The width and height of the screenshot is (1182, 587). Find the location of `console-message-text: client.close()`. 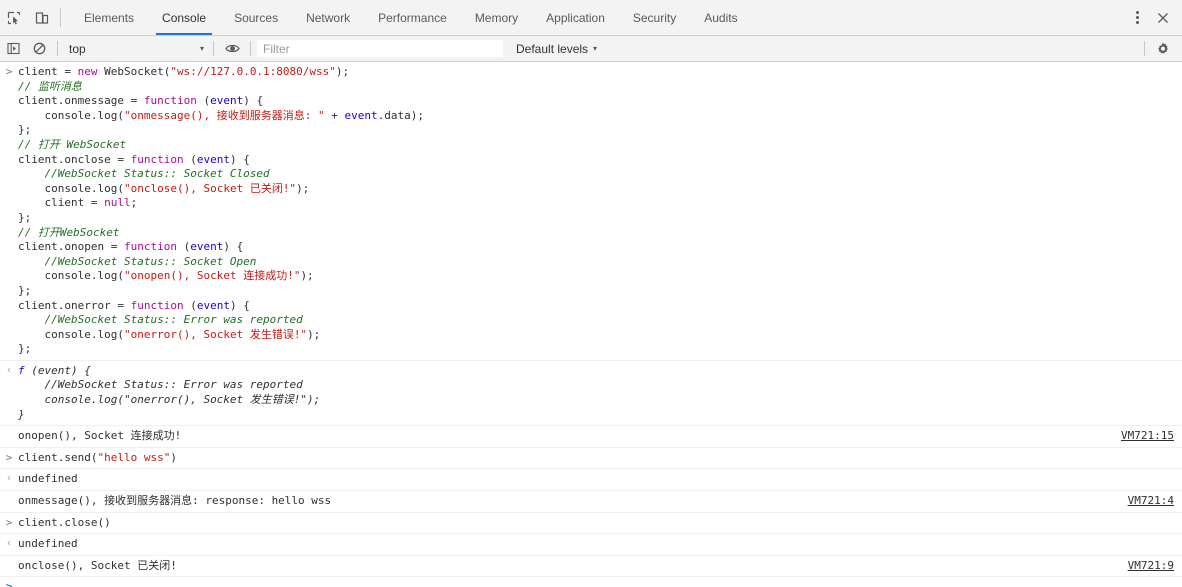

console-message-text: client.close() is located at coordinates (64, 522).